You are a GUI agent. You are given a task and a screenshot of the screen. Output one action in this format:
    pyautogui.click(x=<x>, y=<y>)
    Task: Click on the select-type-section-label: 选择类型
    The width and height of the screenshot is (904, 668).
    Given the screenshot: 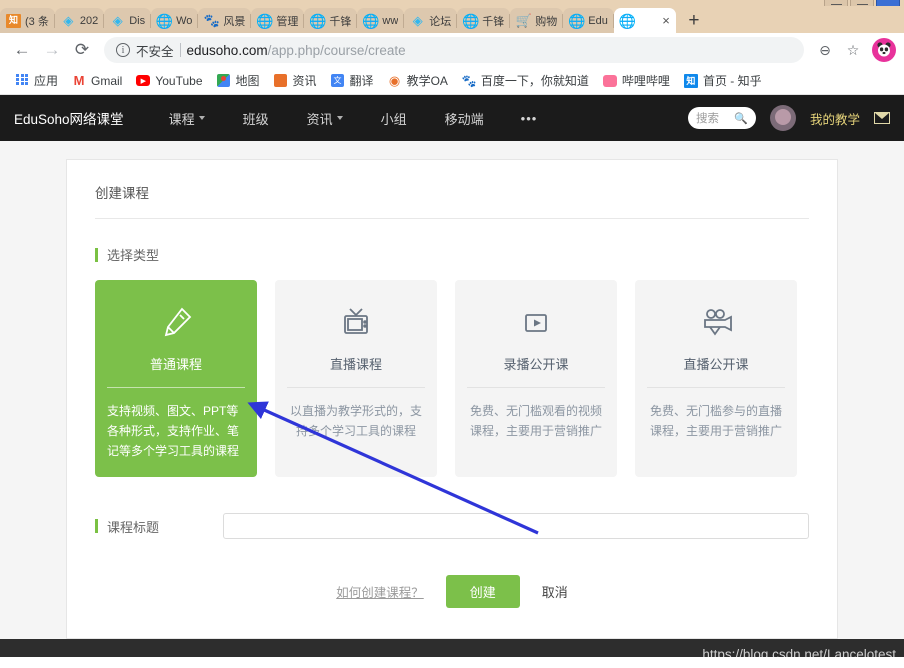 What is the action you would take?
    pyautogui.click(x=452, y=254)
    